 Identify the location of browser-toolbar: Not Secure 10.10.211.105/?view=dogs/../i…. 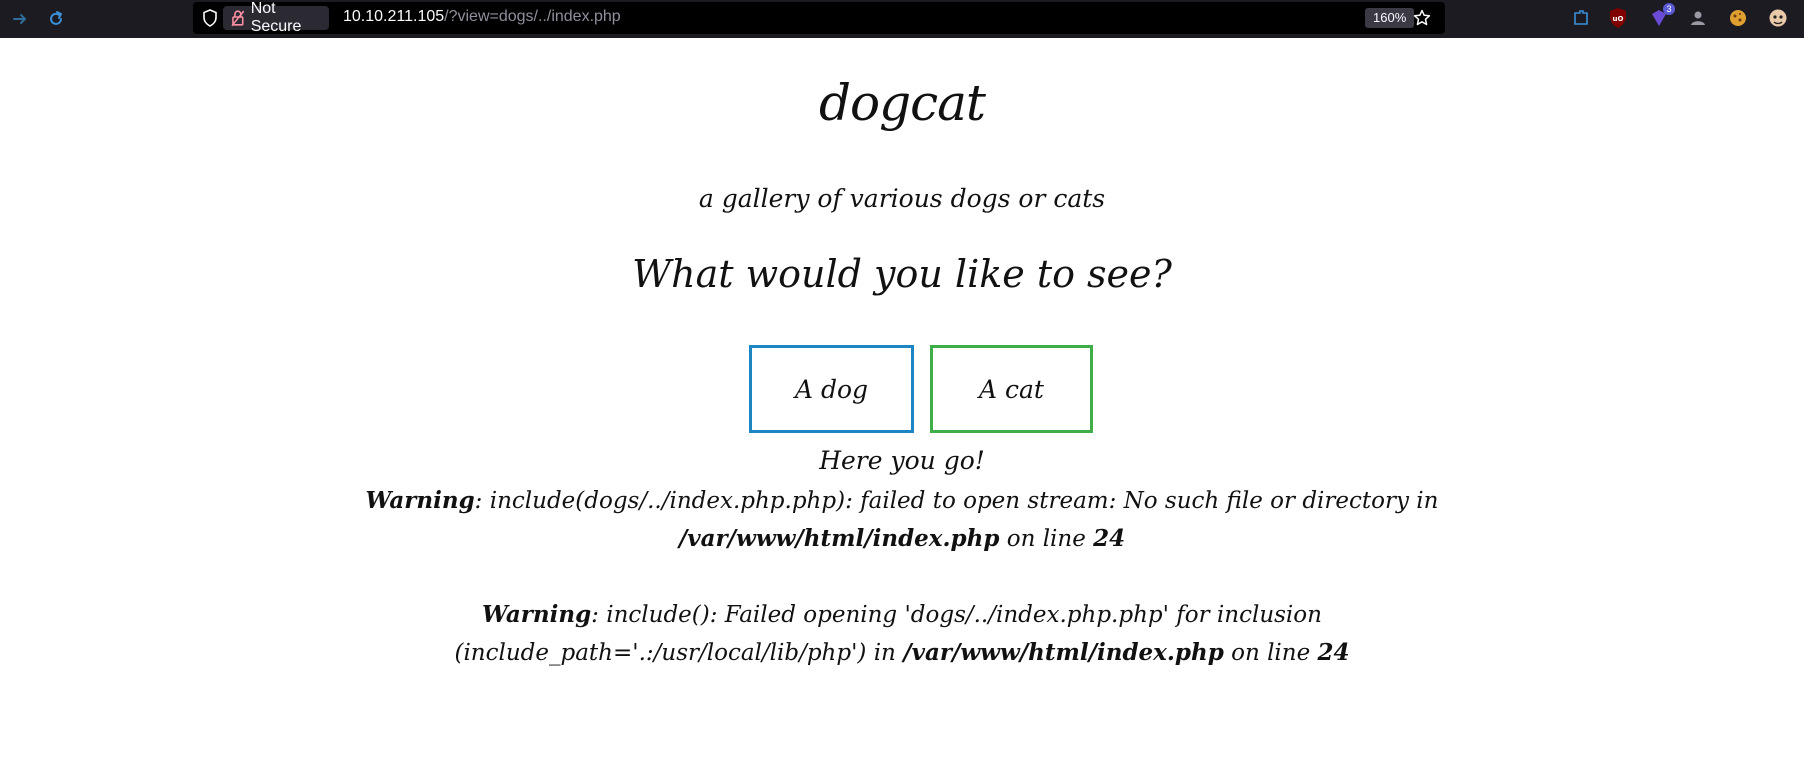
(902, 19).